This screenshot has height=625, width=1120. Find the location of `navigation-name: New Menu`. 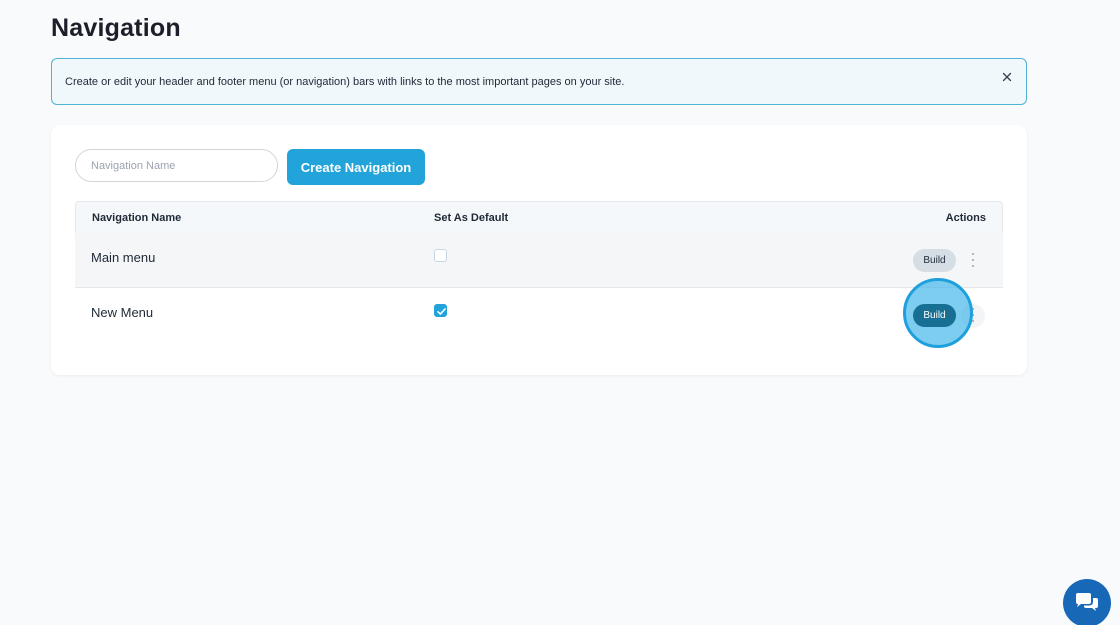

navigation-name: New Menu is located at coordinates (122, 312).